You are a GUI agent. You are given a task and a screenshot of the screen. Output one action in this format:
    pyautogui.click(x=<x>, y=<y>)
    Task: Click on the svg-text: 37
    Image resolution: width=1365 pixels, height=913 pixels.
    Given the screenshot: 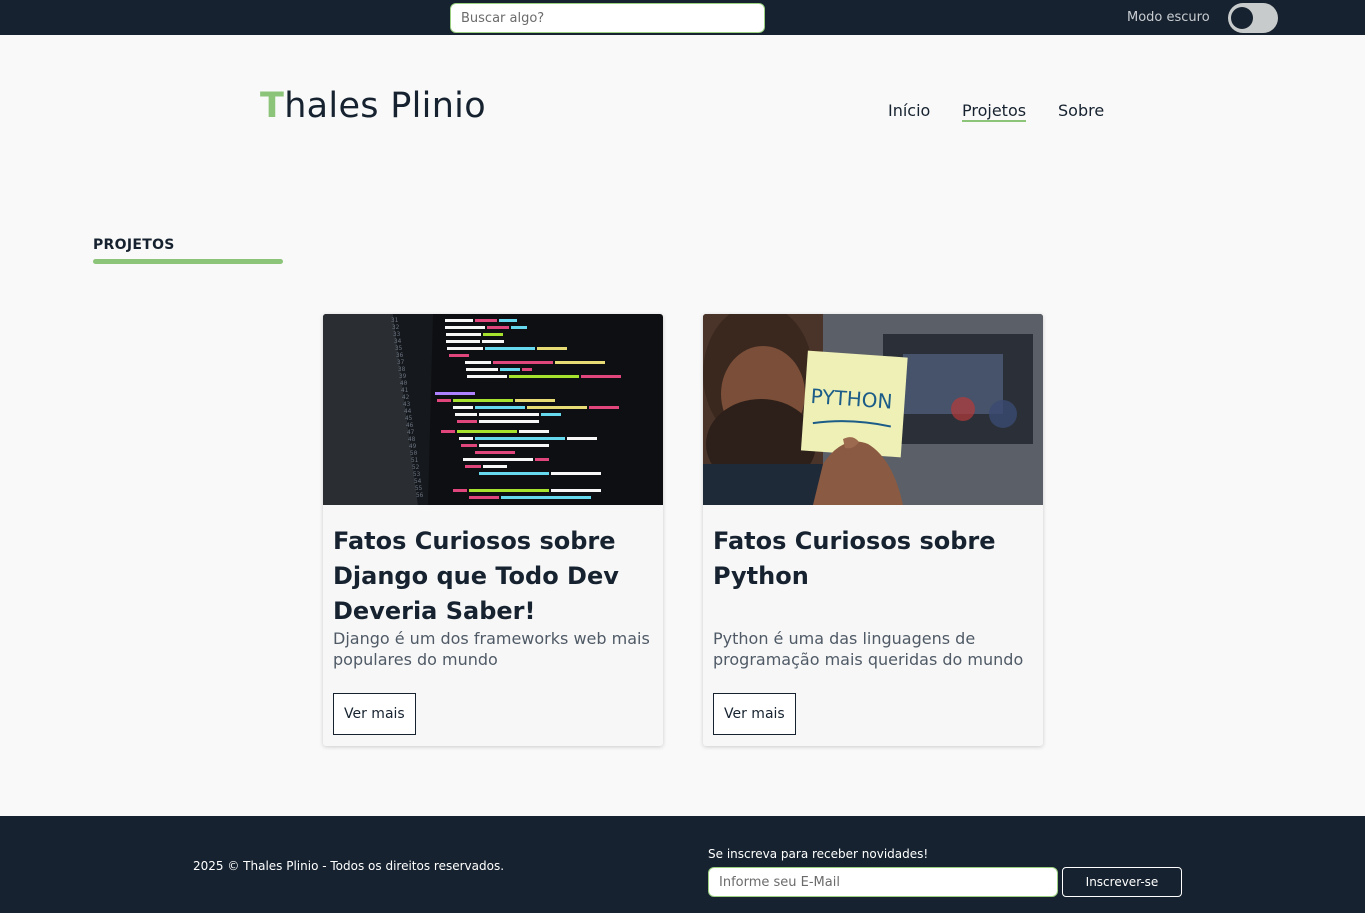 What is the action you would take?
    pyautogui.click(x=401, y=362)
    